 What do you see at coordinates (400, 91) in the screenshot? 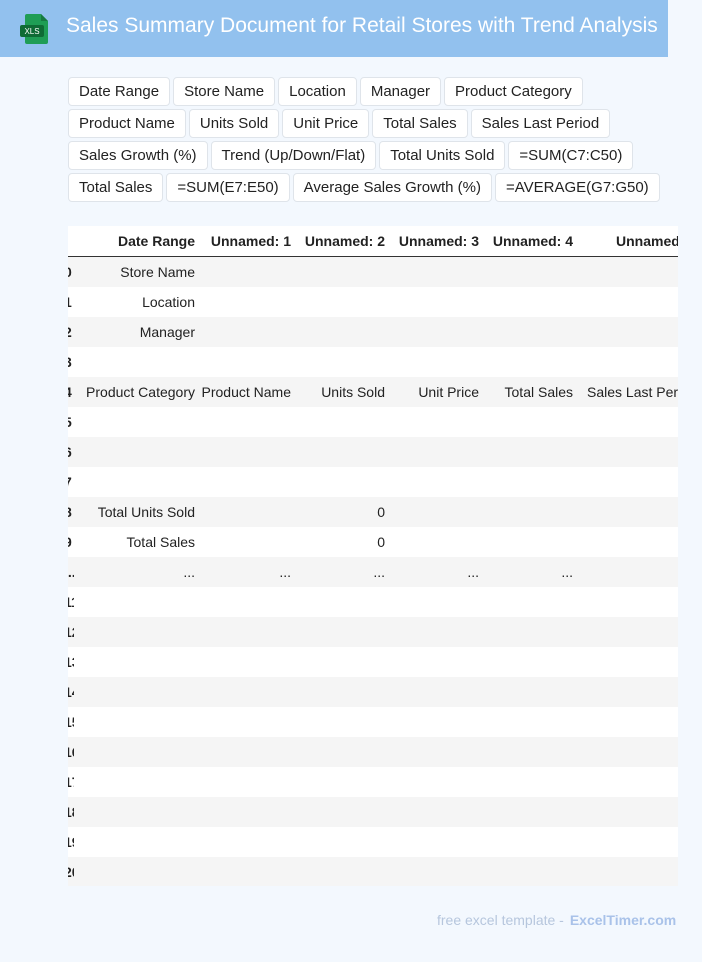
I see `field-chip: Manager` at bounding box center [400, 91].